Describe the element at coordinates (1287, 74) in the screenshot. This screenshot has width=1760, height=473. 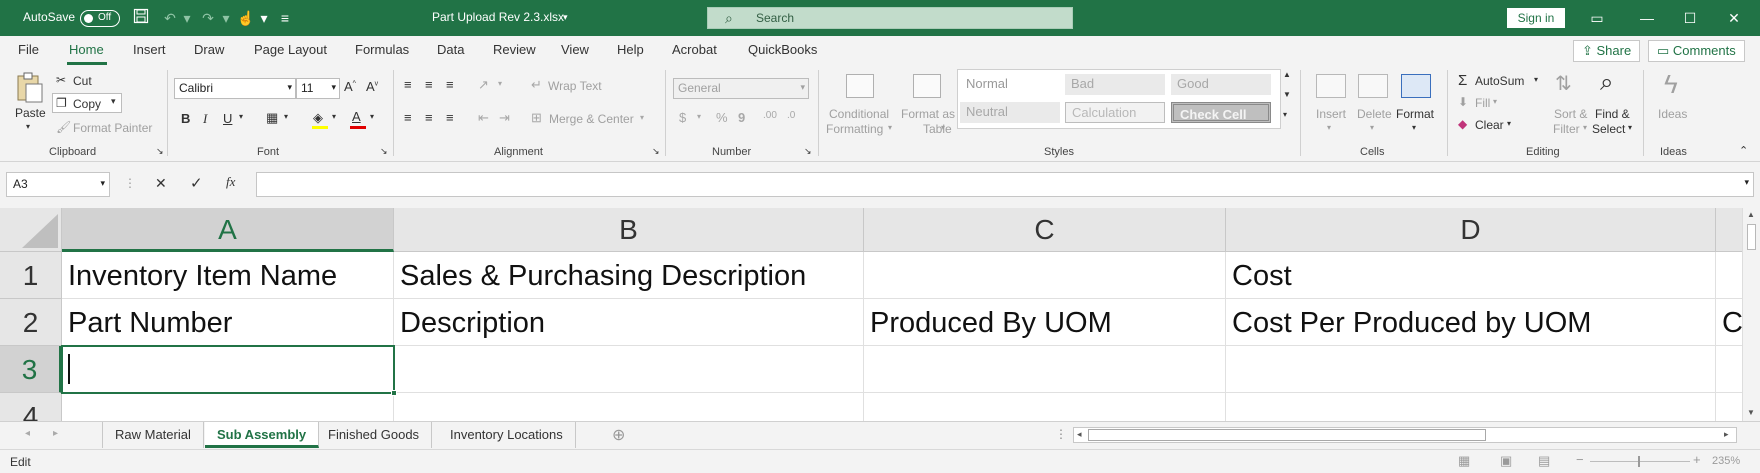
I see `styles-scroll-up-icon: ▲` at that location.